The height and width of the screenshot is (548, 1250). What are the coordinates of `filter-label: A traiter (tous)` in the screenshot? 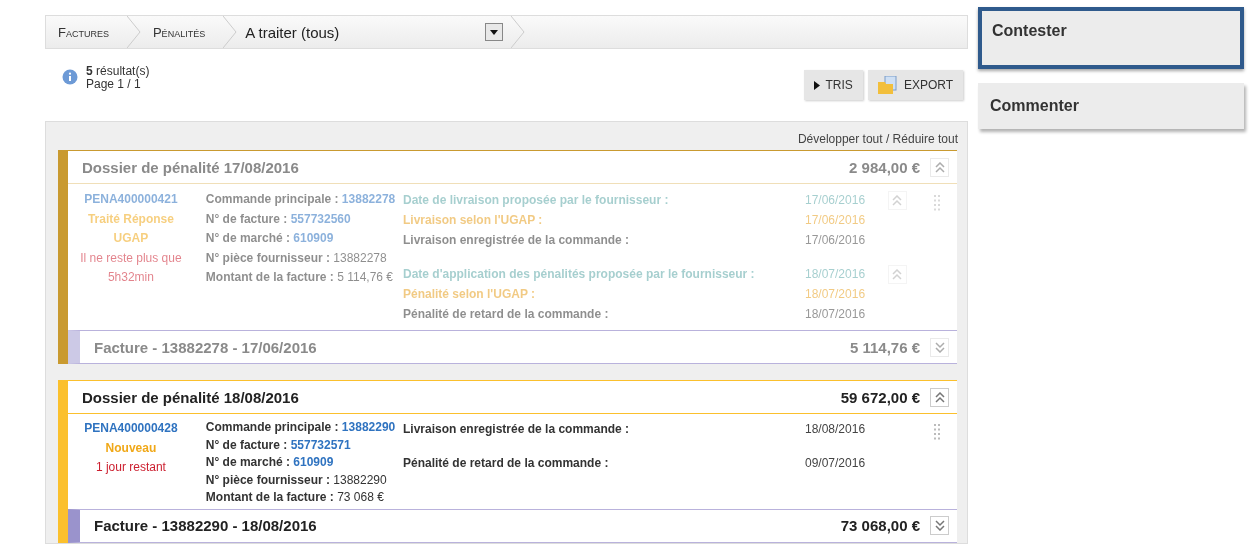 It's located at (292, 32).